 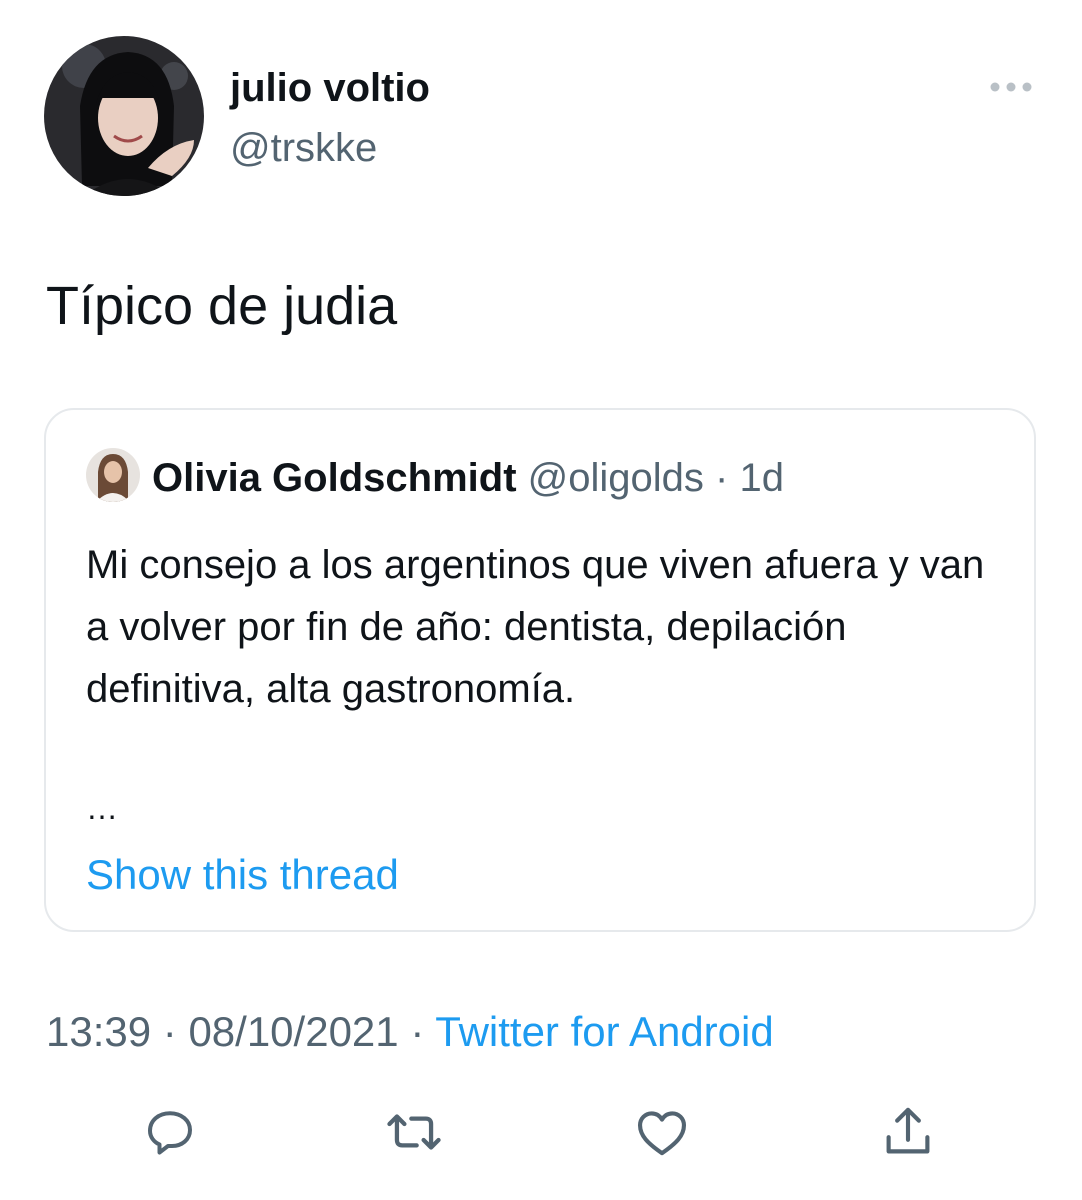 I want to click on tweet-date: 08/10/2021, so click(x=293, y=1031).